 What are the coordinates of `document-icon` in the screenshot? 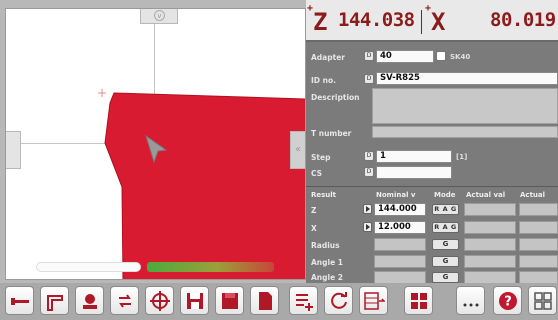 It's located at (265, 301).